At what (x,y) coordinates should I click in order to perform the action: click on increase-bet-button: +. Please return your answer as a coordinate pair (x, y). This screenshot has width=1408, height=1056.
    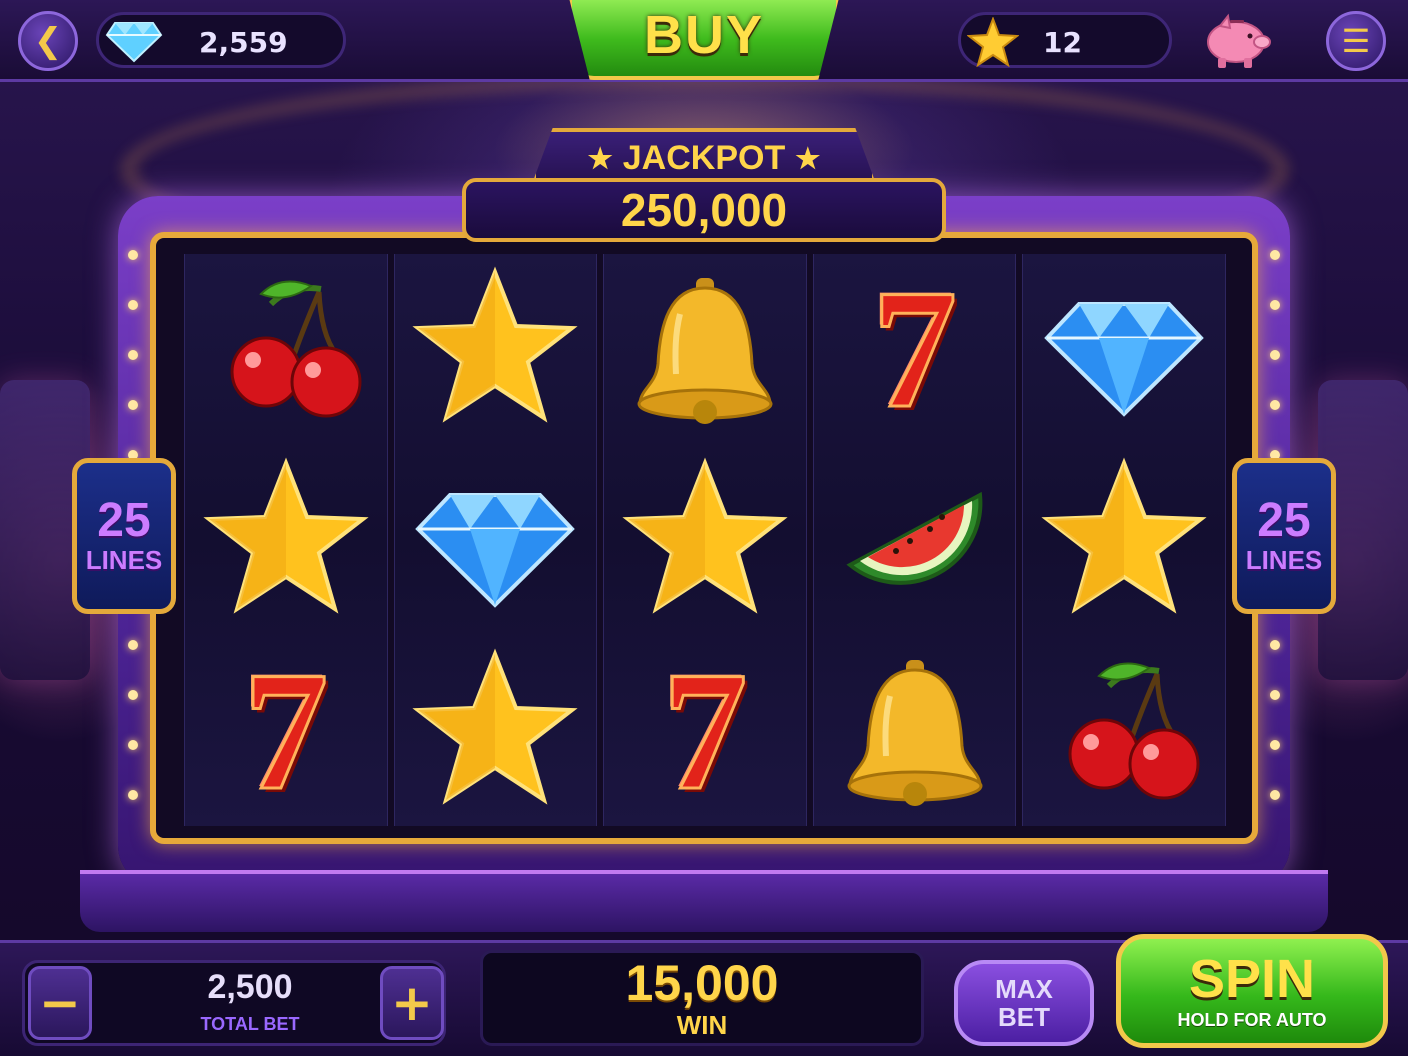
    Looking at the image, I should click on (412, 1003).